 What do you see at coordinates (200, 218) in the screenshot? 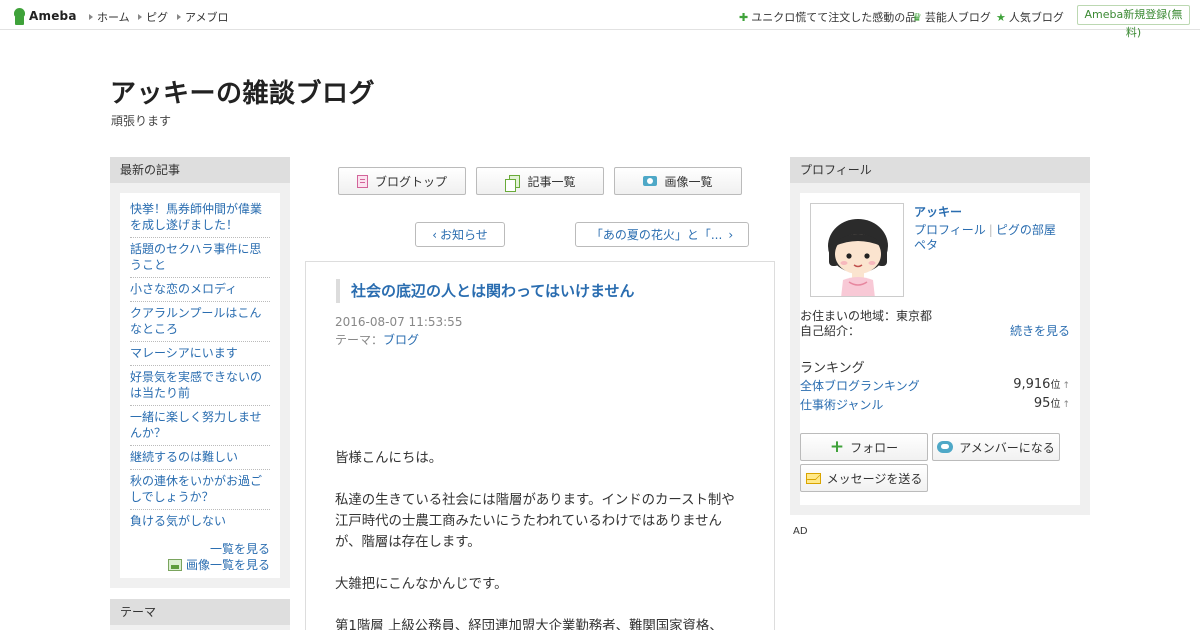
I see `recent-post-link: 快挙！馬券師仲間が偉業を成し遂げました！` at bounding box center [200, 218].